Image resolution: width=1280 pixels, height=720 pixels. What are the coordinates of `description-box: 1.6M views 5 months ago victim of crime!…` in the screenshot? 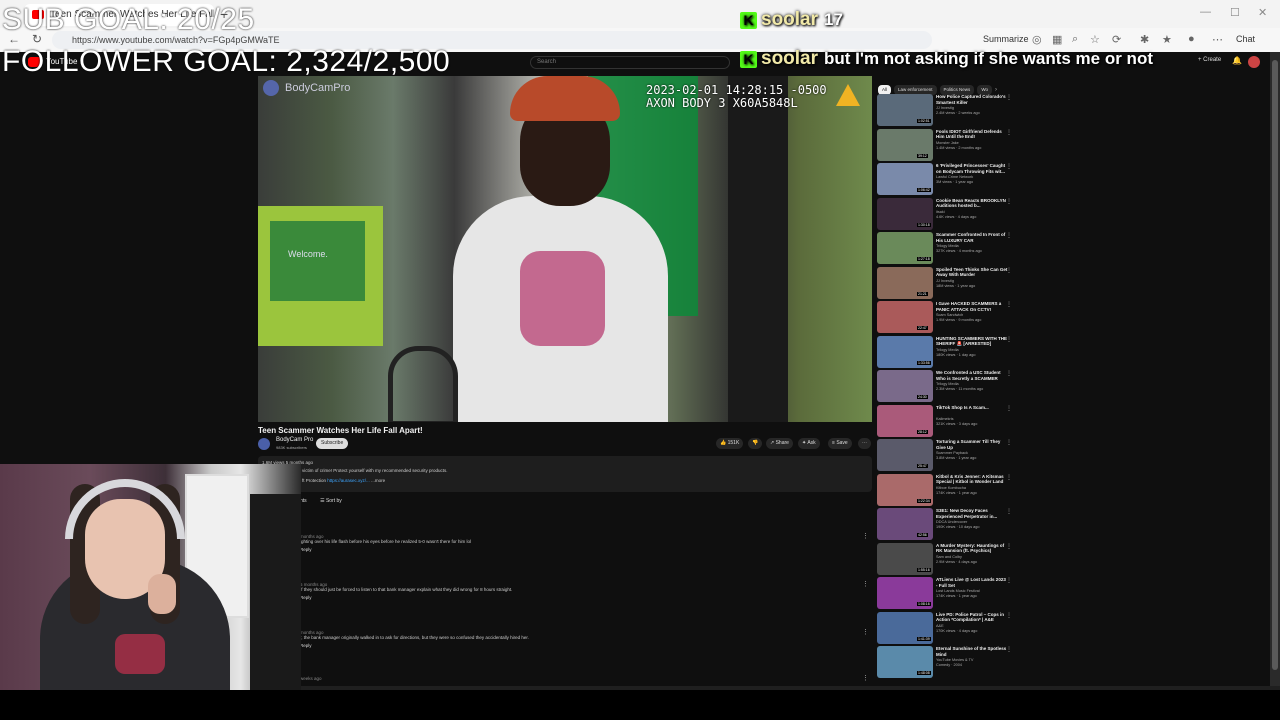 It's located at (565, 474).